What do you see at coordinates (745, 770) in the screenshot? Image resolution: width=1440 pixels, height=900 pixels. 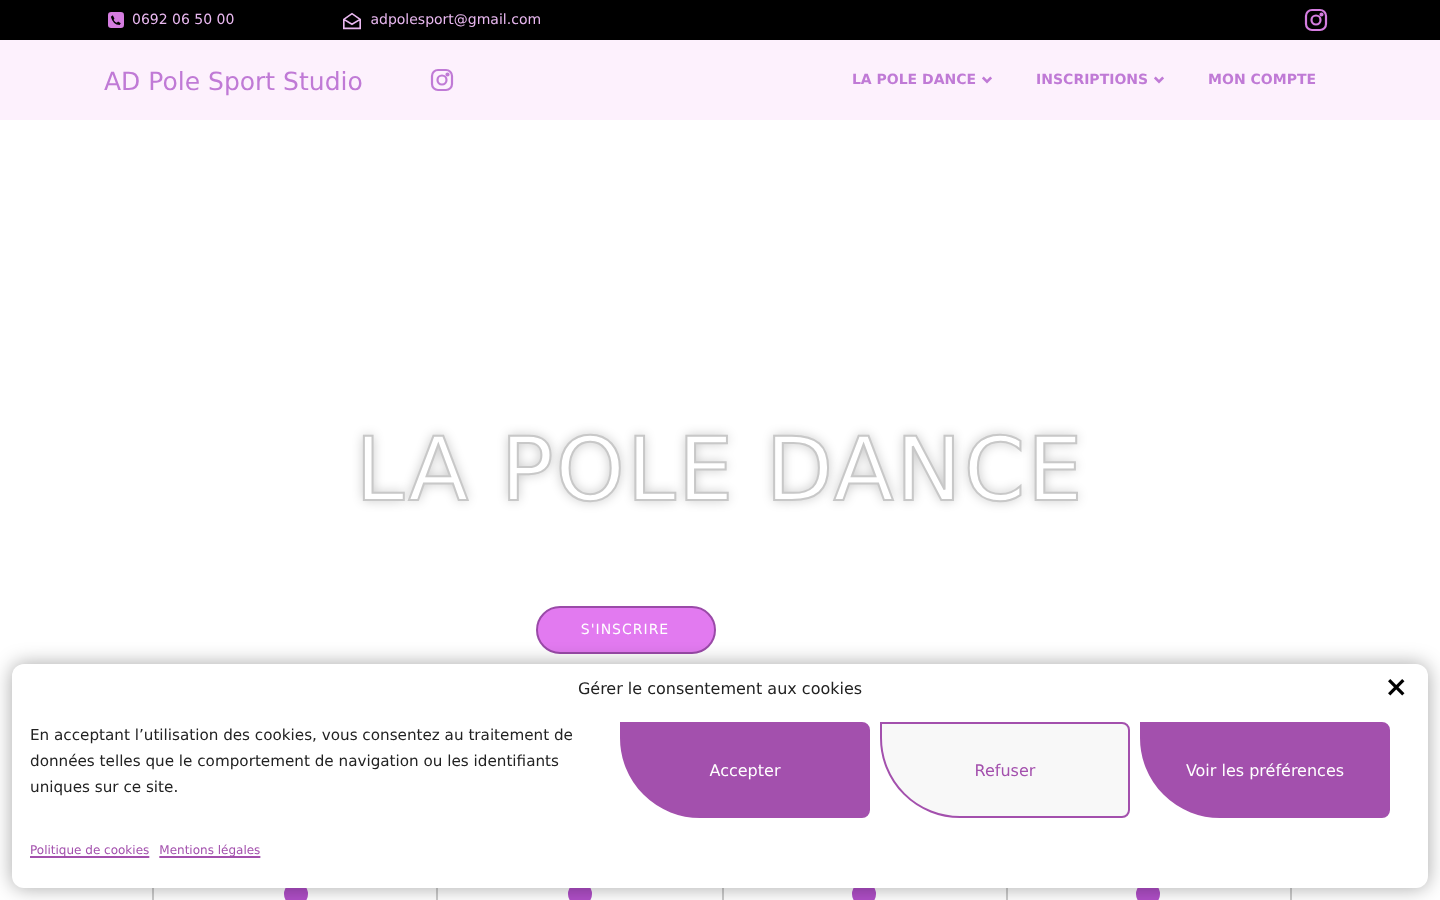 I see `consent-button: Accepter` at bounding box center [745, 770].